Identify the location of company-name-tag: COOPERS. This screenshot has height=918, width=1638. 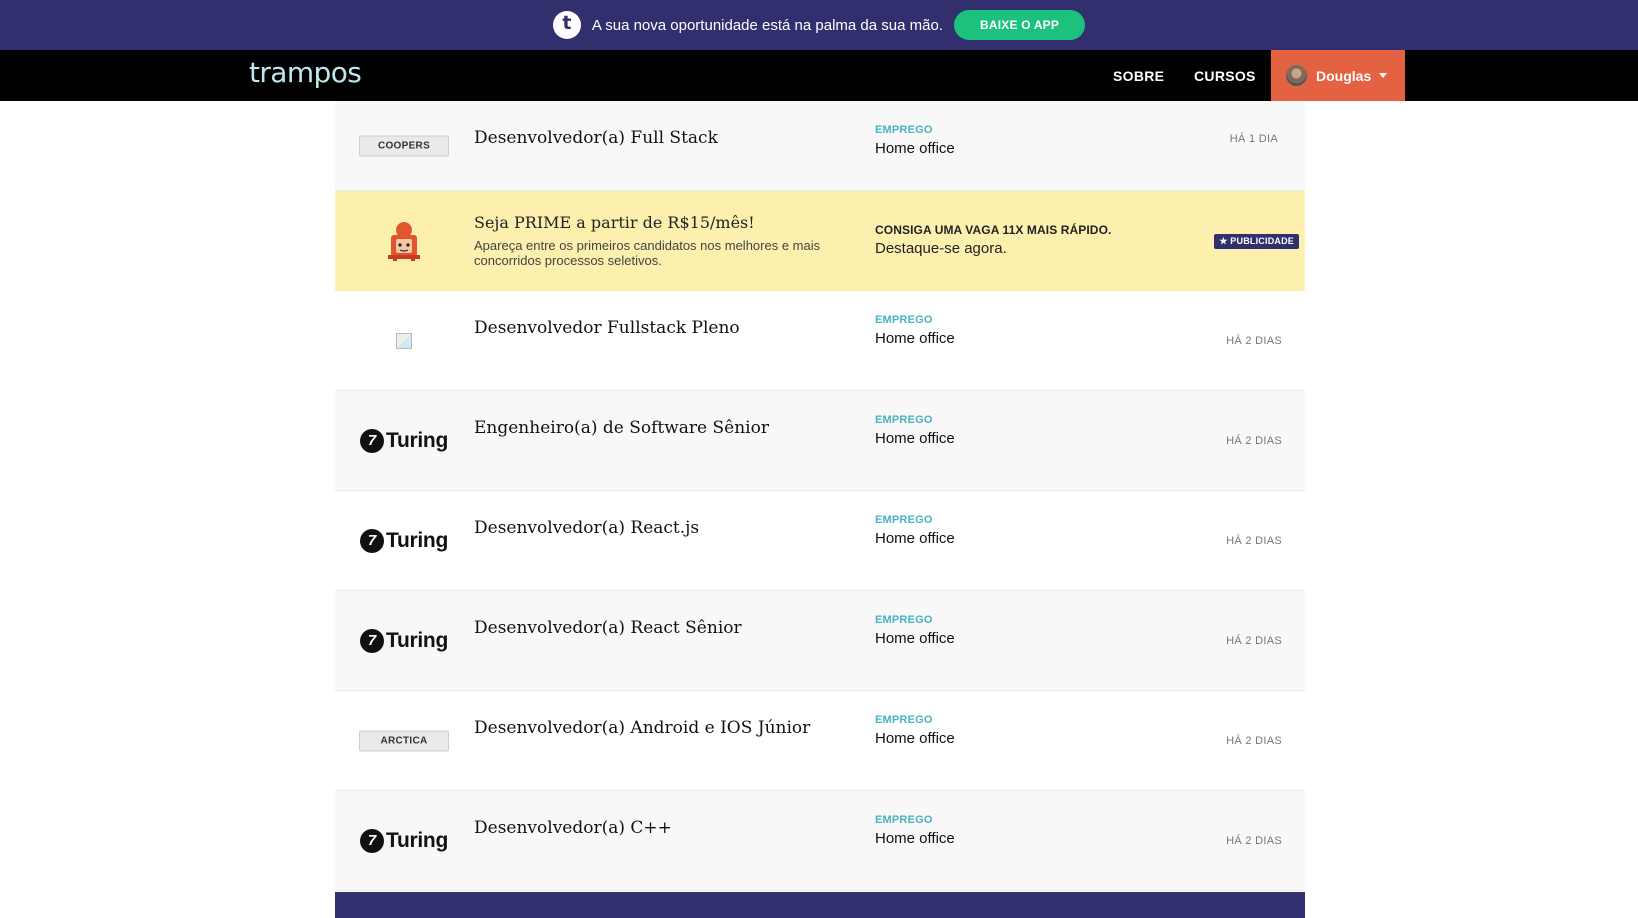
(404, 145).